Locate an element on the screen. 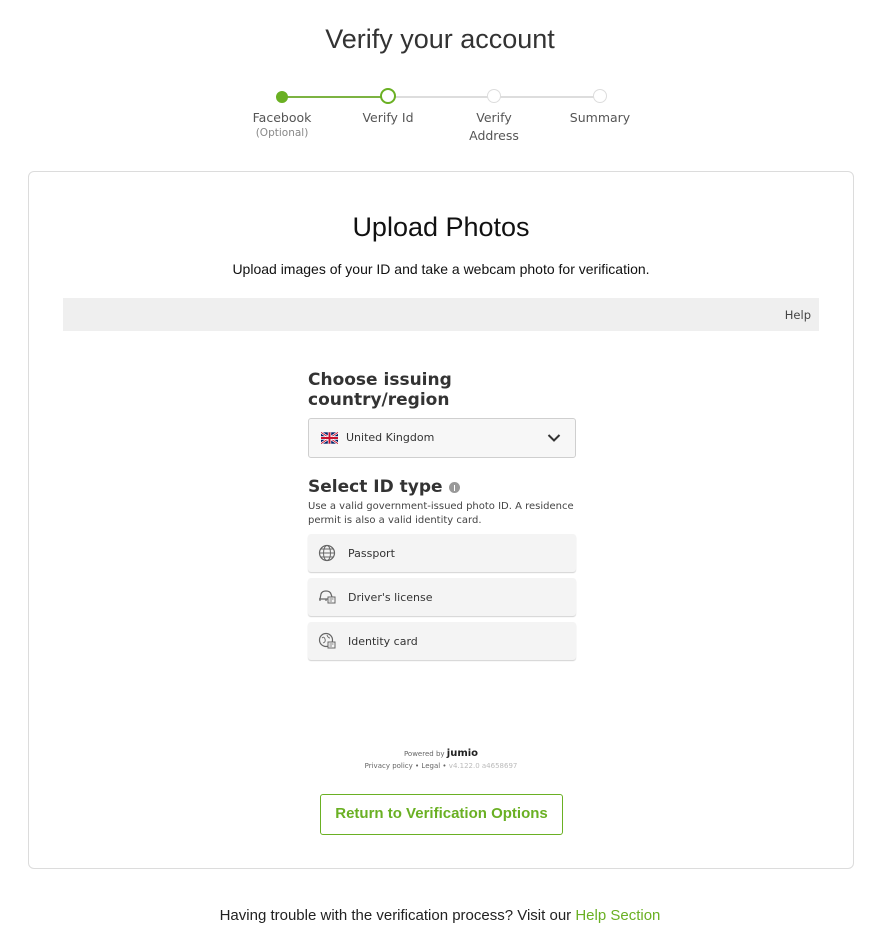  step-dot-verify-id is located at coordinates (388, 96).